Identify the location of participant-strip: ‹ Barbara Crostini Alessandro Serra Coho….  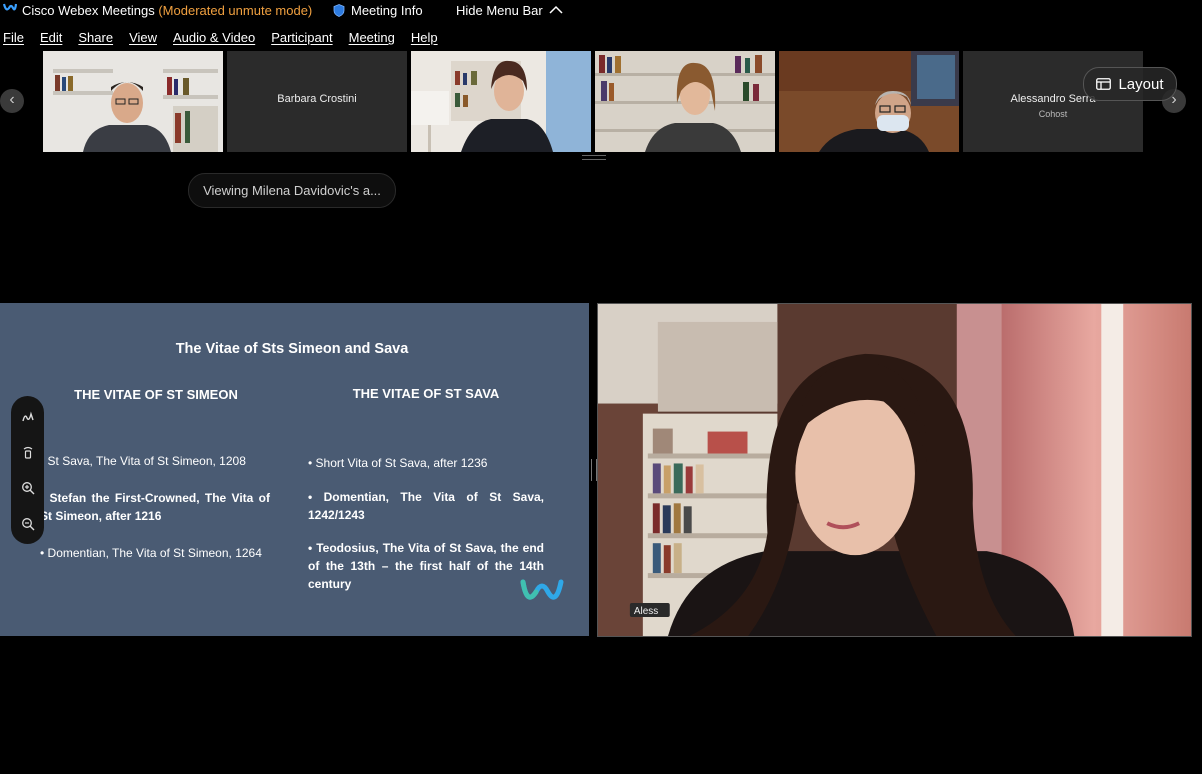
(601, 102).